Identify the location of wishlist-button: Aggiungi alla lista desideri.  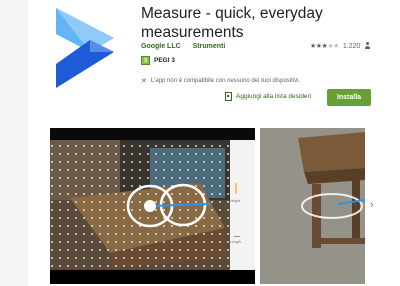
(268, 96).